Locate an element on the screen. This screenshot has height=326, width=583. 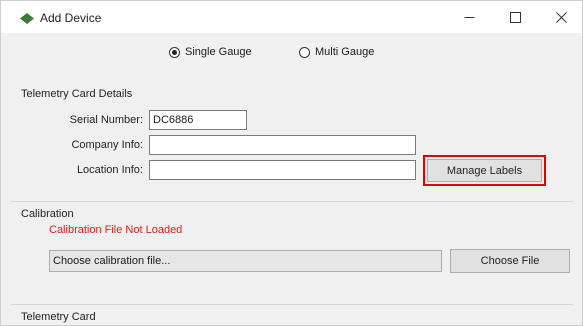
app-diamond-icon is located at coordinates (27, 18).